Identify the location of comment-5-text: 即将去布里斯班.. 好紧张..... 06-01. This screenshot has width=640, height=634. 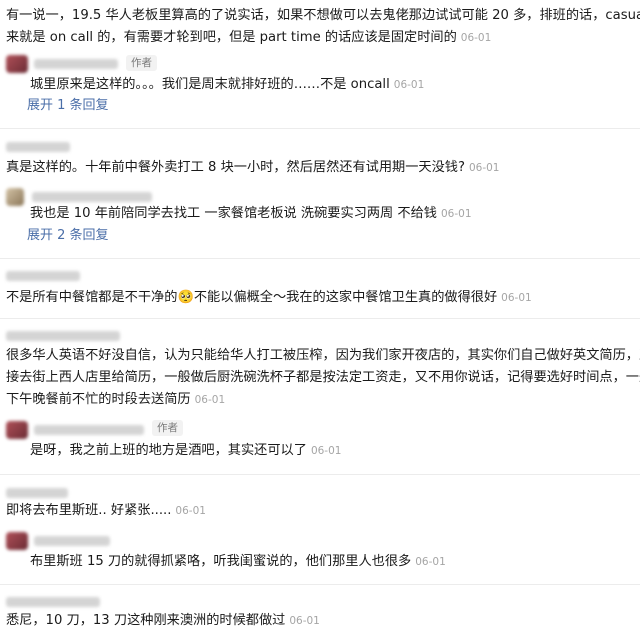
(106, 510).